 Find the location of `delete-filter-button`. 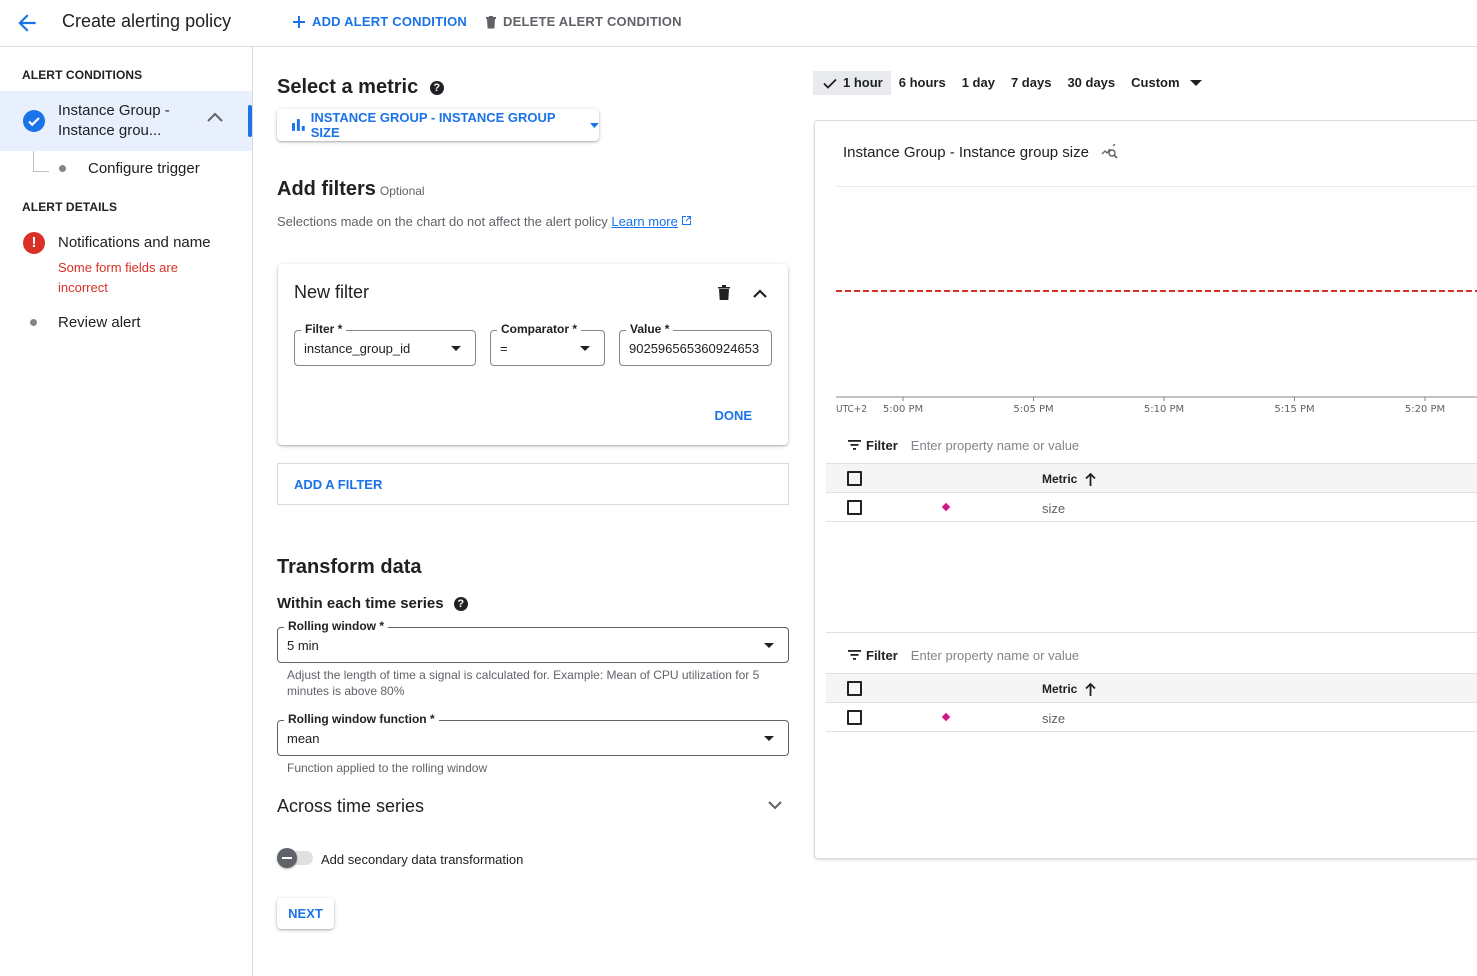

delete-filter-button is located at coordinates (724, 295).